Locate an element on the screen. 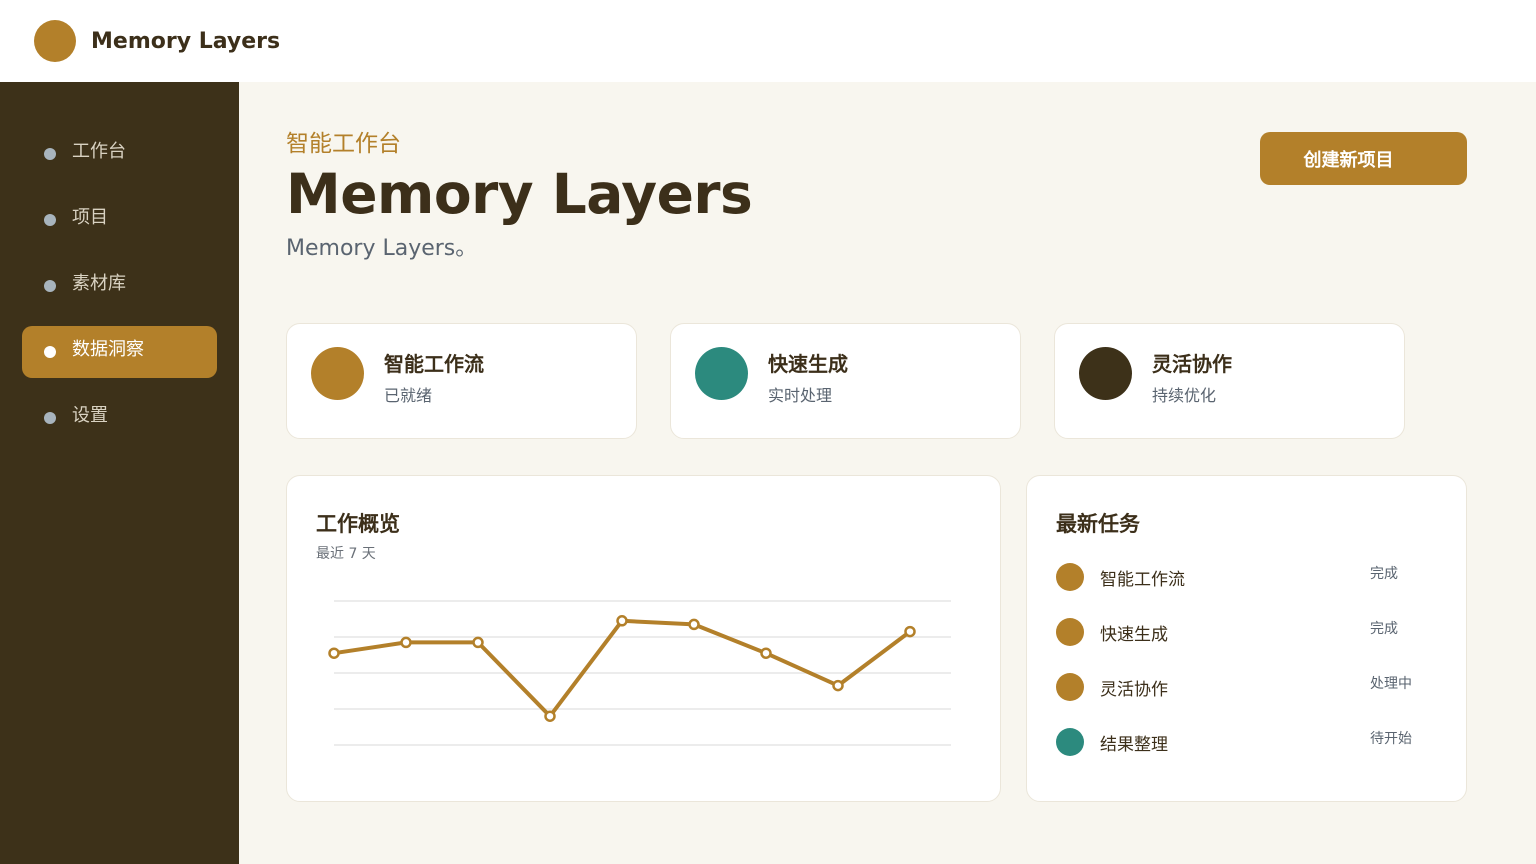 Image resolution: width=1536 pixels, height=864 pixels. tasks-title: 最新任务 is located at coordinates (1098, 524).